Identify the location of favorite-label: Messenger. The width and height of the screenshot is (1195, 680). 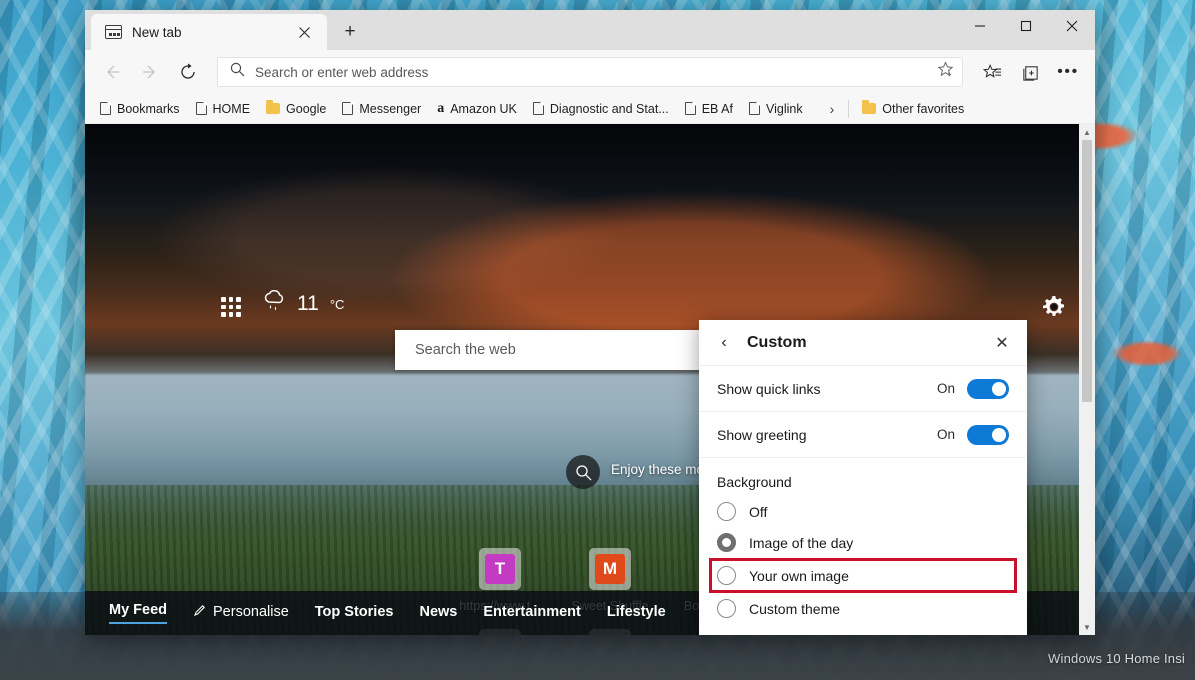
(390, 108).